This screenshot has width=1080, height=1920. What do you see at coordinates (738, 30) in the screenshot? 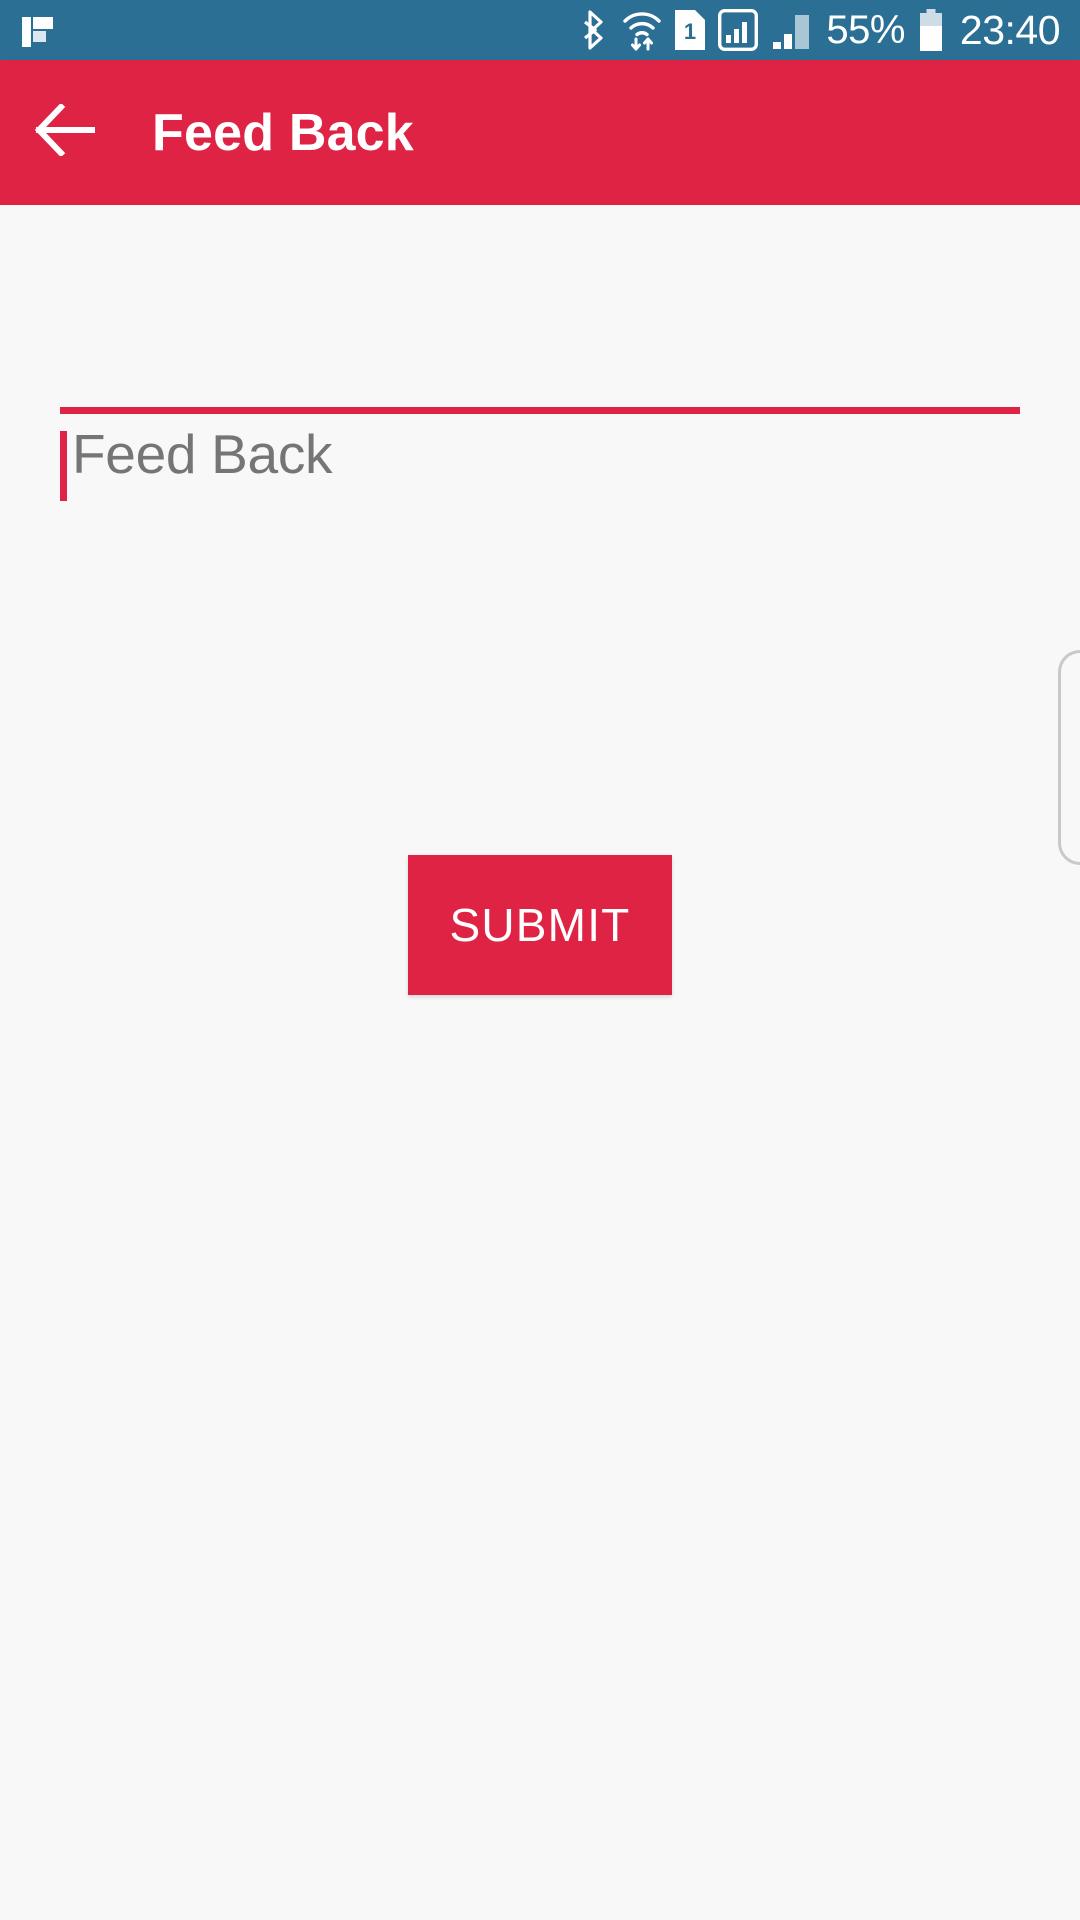
I see `signal-boxed-icon` at bounding box center [738, 30].